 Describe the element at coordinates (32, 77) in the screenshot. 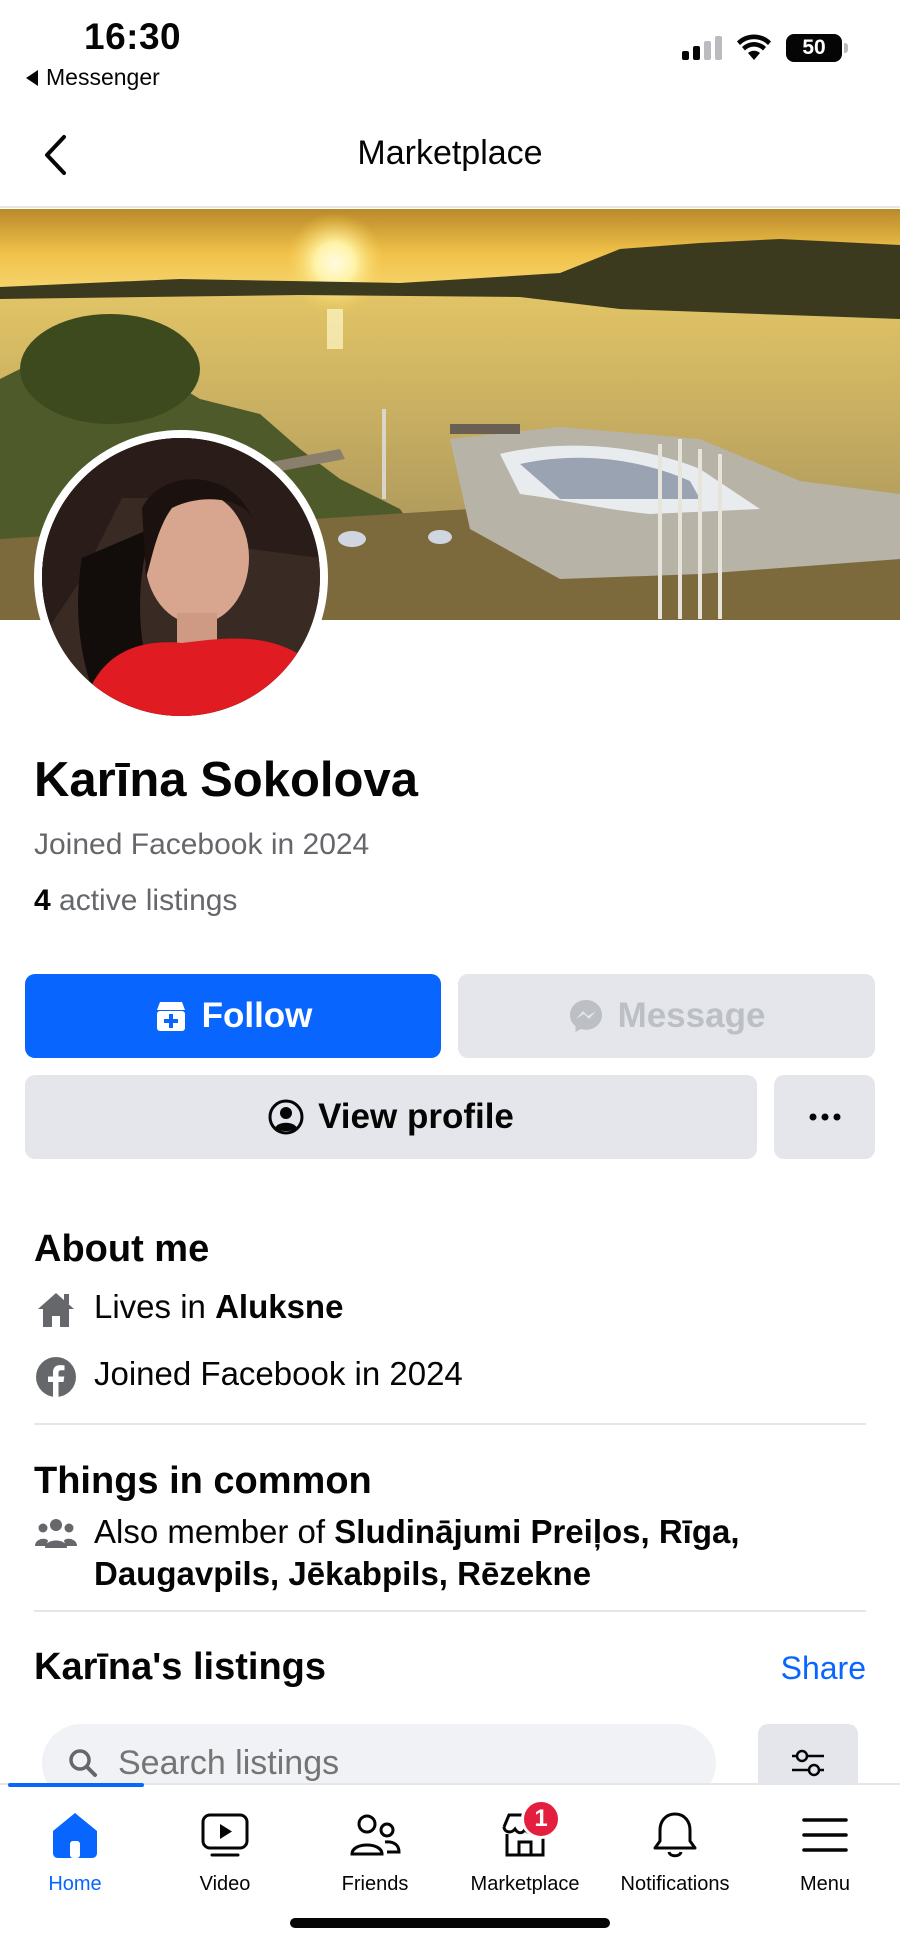

I see `back-triangle-icon` at that location.